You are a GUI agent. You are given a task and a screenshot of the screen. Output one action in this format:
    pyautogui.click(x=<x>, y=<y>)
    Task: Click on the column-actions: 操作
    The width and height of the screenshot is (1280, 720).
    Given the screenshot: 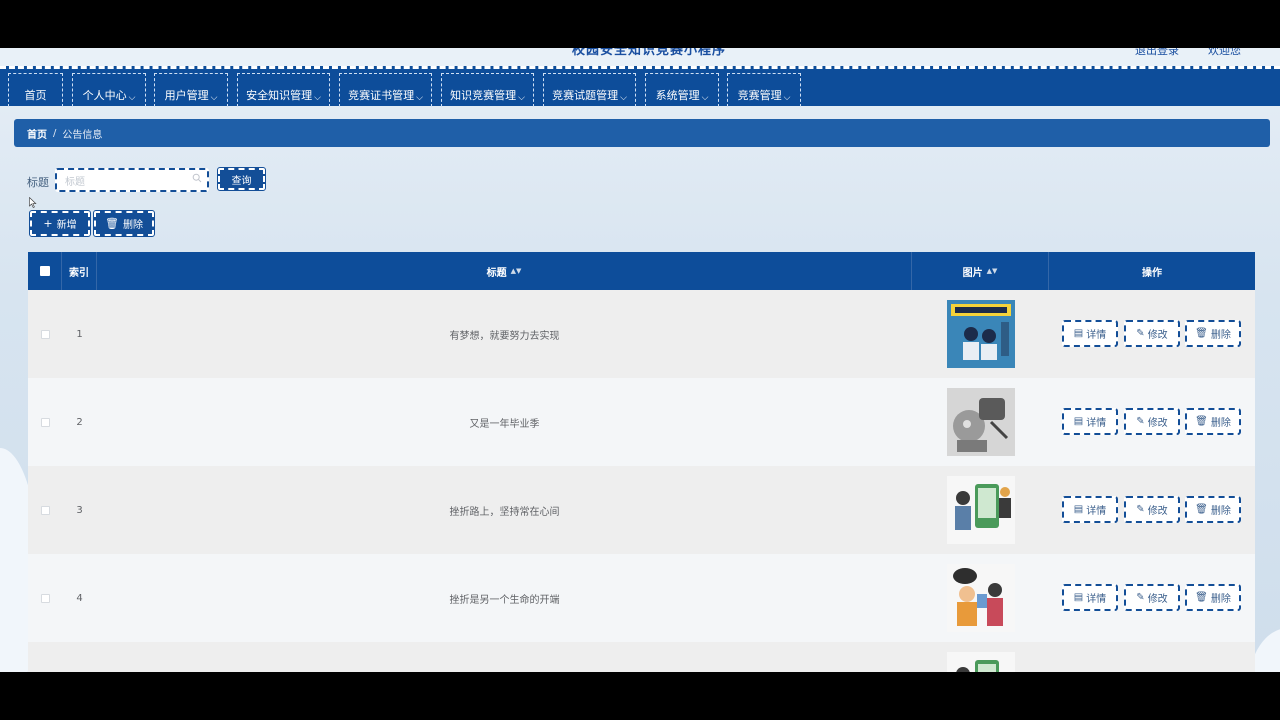 What is the action you would take?
    pyautogui.click(x=1152, y=271)
    